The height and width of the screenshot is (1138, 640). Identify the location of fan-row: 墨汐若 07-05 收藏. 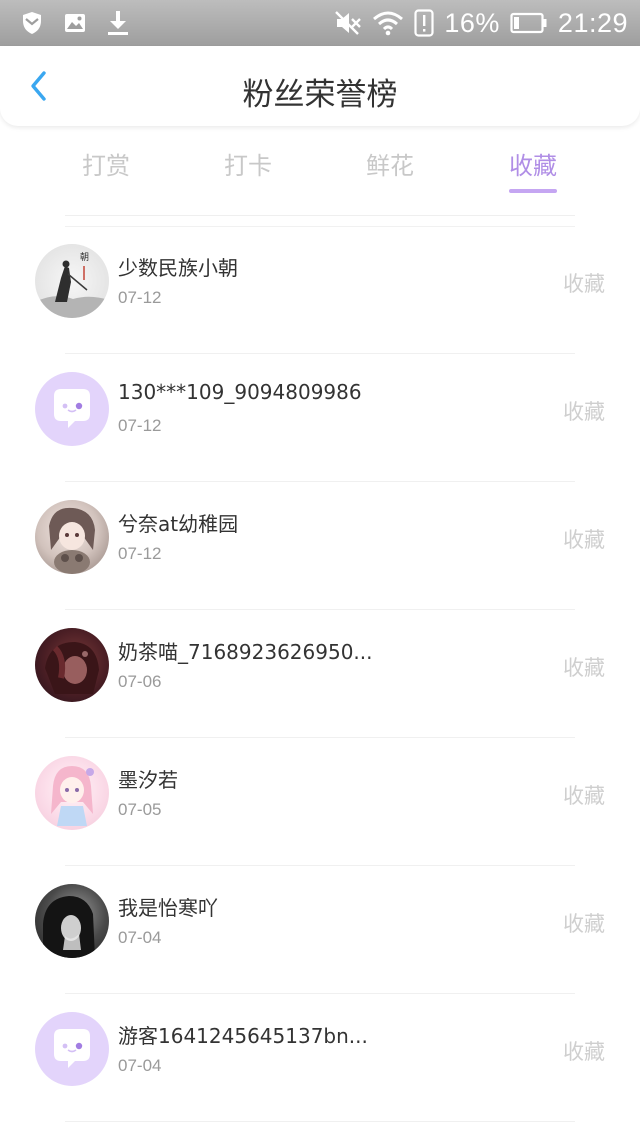
(320, 802).